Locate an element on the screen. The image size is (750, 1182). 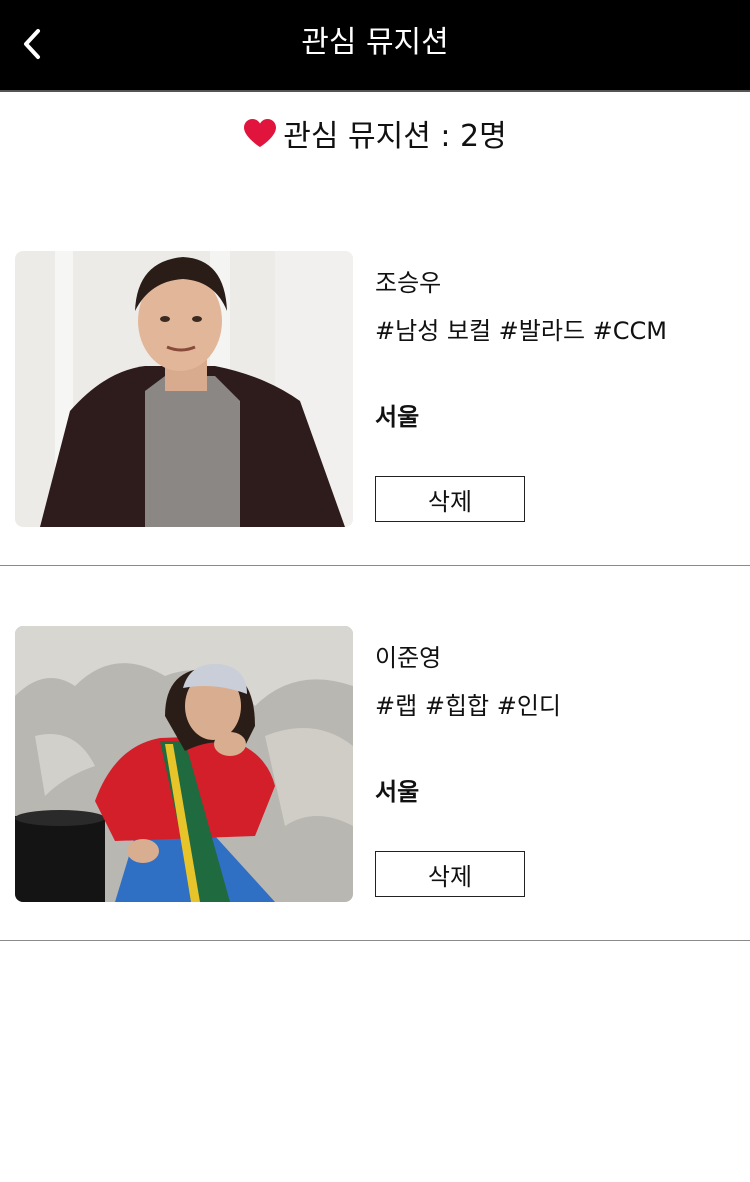
app-header: 관심 뮤지션 is located at coordinates (375, 46).